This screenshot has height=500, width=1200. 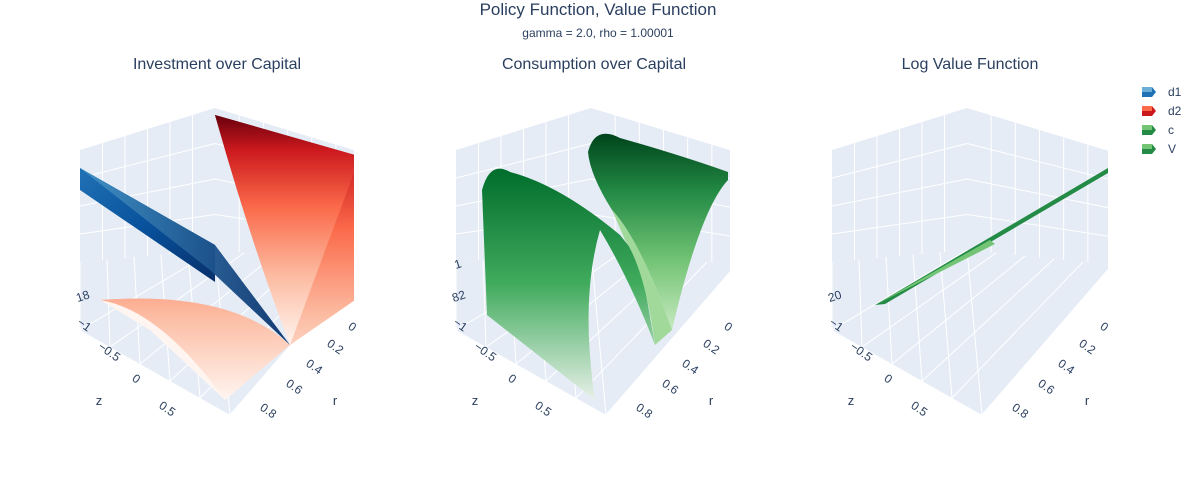 What do you see at coordinates (1175, 110) in the screenshot?
I see `legend-label-d2: d2` at bounding box center [1175, 110].